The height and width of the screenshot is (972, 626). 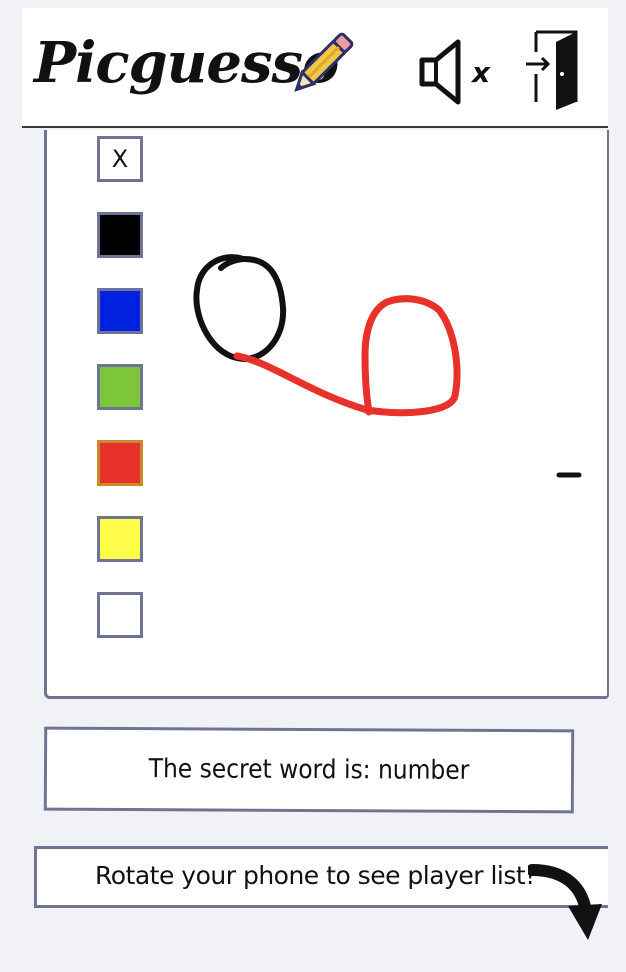 I want to click on exit-door-icon, so click(x=552, y=70).